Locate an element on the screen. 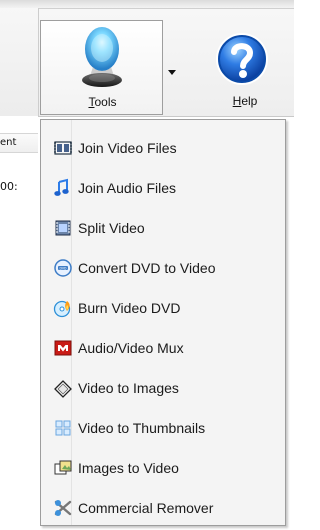 The image size is (320, 530). svg-text: DVD is located at coordinates (63, 269).